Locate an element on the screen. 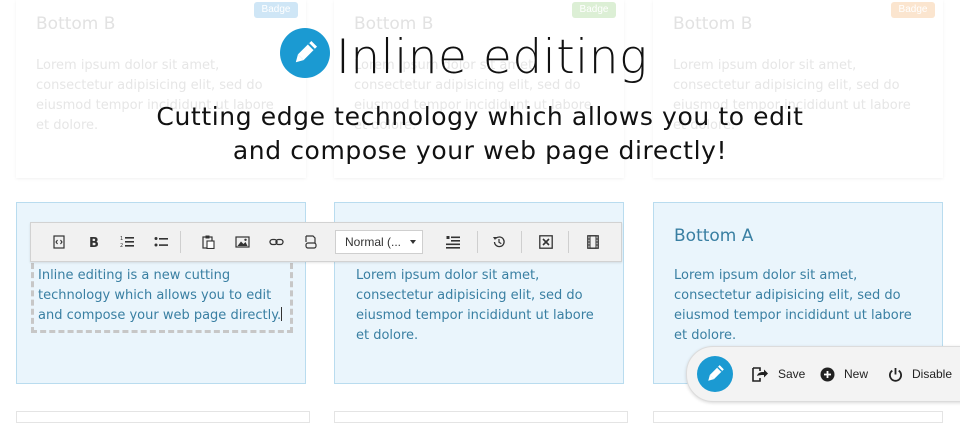 The image size is (960, 423). media-button is located at coordinates (593, 242).